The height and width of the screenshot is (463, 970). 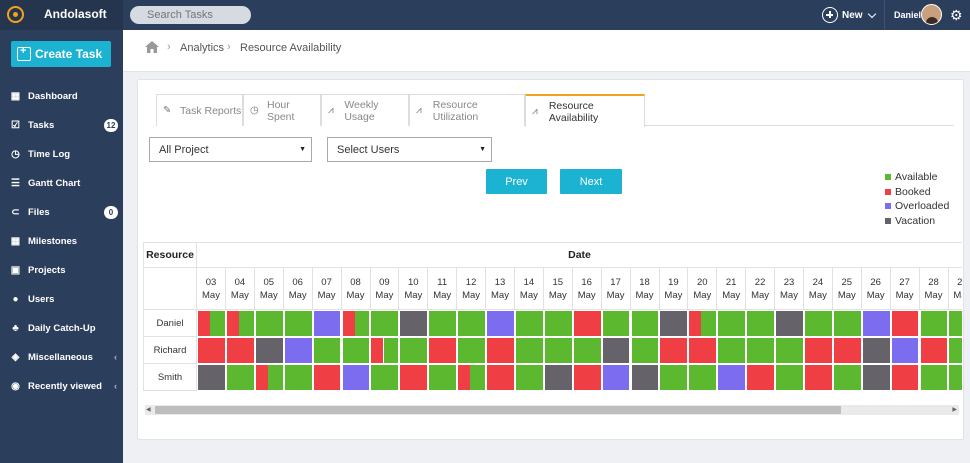 What do you see at coordinates (498, 410) in the screenshot?
I see `scroll-thumb` at bounding box center [498, 410].